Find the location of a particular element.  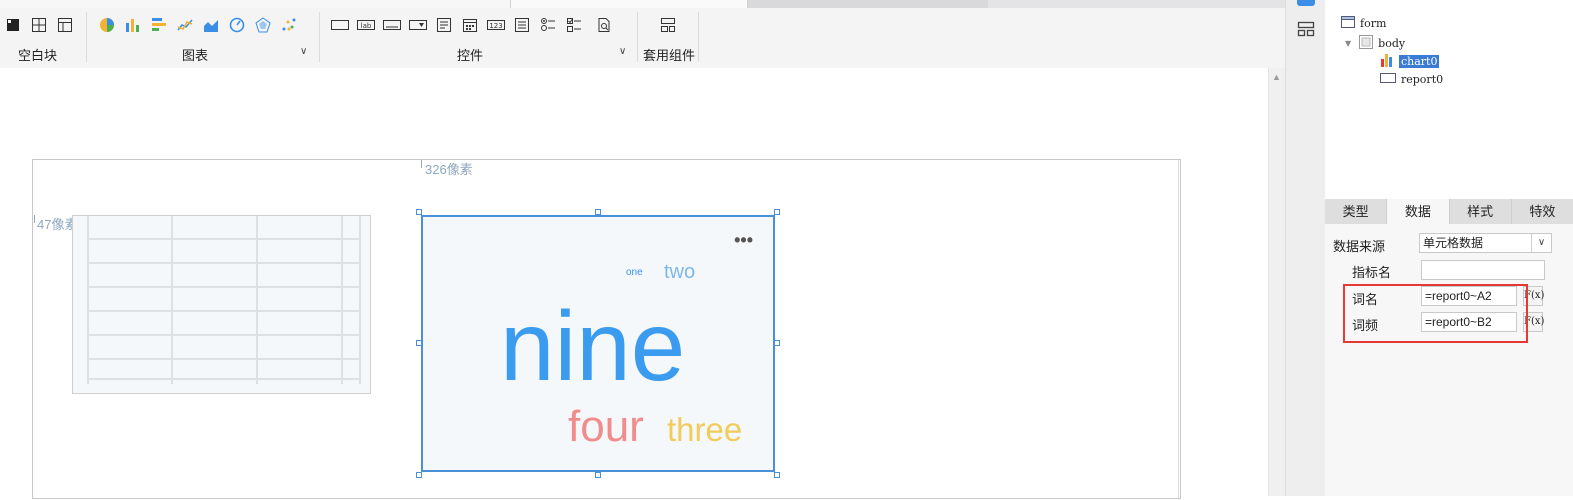

charts-dropdown-icon: ∨ is located at coordinates (303, 51).